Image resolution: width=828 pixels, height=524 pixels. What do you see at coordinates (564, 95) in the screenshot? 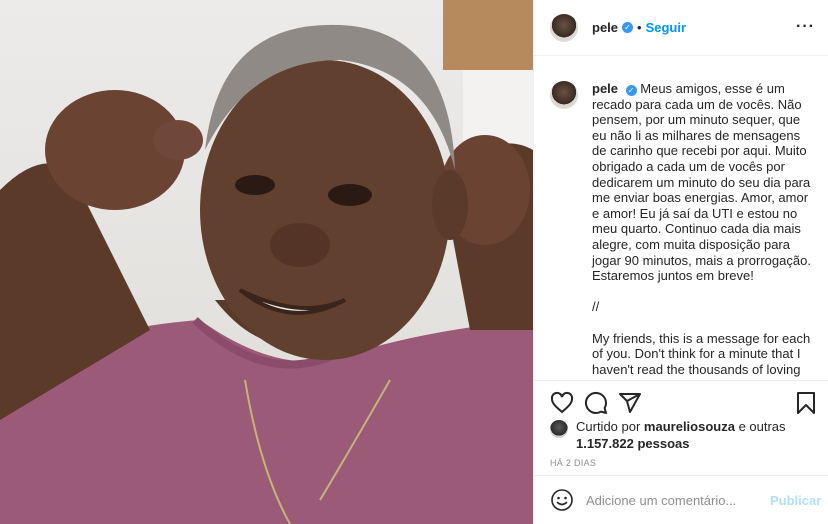
I see `caption-avatar` at bounding box center [564, 95].